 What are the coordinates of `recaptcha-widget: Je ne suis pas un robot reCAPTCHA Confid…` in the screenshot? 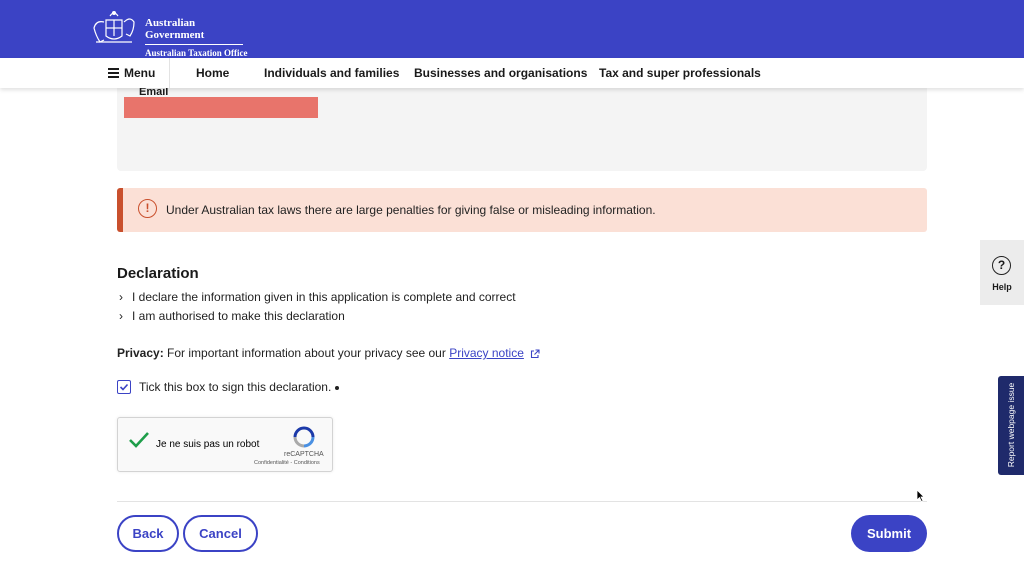 It's located at (225, 444).